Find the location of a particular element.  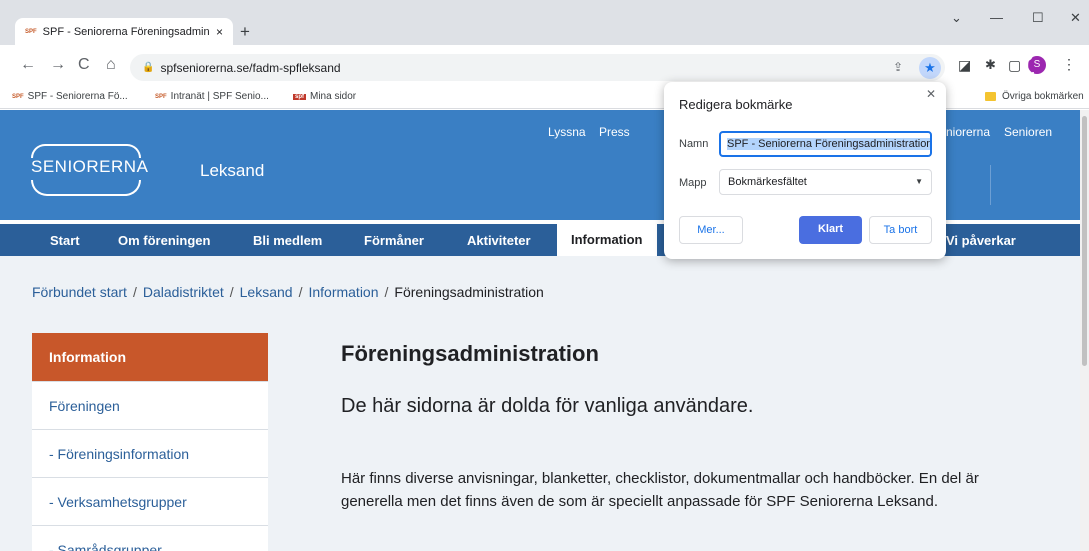

nav-aktiviteter: Aktiviteter is located at coordinates (499, 240).